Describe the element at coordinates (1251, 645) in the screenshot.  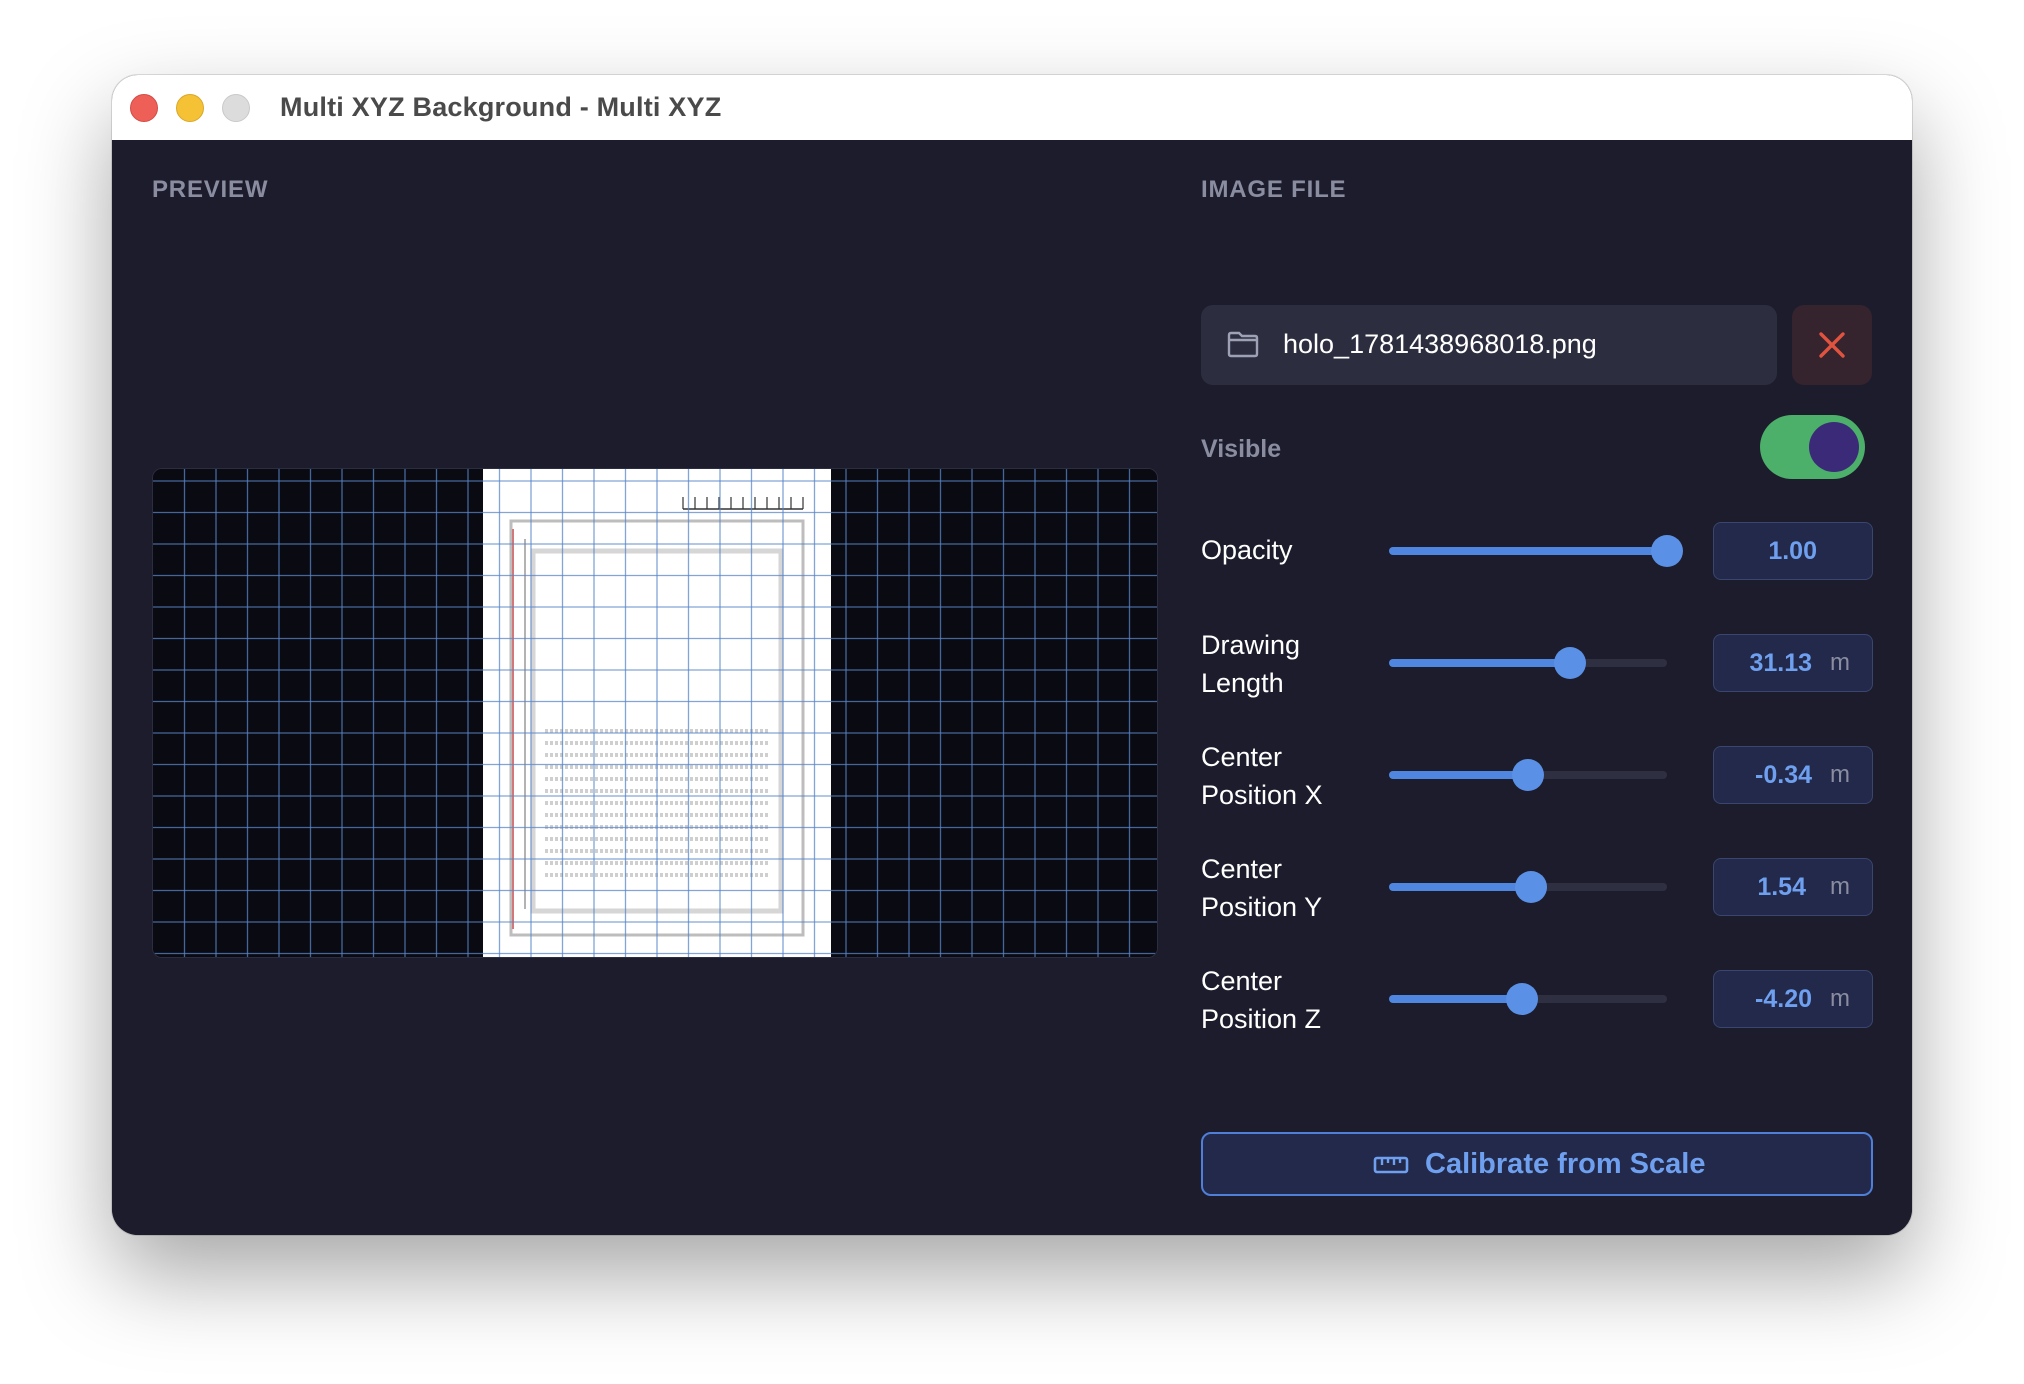
I see `drawing-length-label-line1: Drawing` at that location.